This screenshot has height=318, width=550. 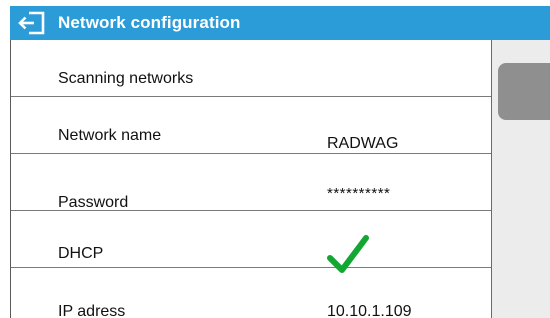 What do you see at coordinates (92, 310) in the screenshot?
I see `ip-address-label: IP adress` at bounding box center [92, 310].